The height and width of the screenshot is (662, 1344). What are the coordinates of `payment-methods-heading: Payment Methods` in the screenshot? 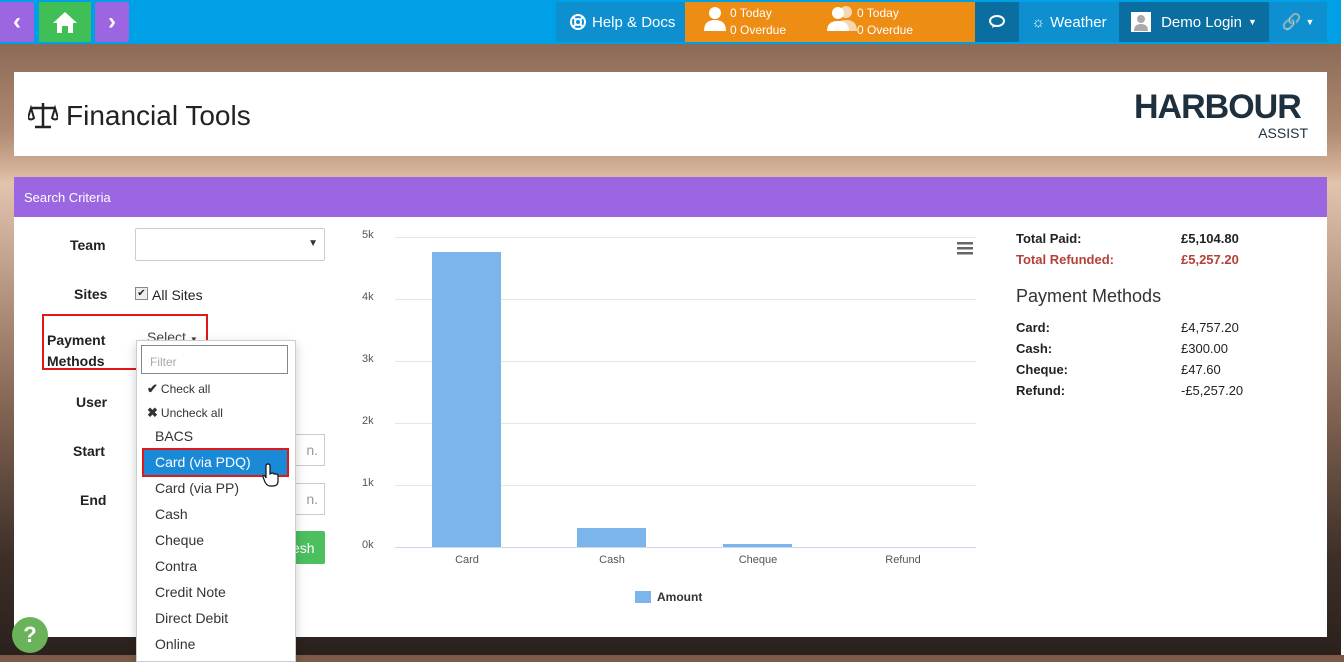 It's located at (1089, 296).